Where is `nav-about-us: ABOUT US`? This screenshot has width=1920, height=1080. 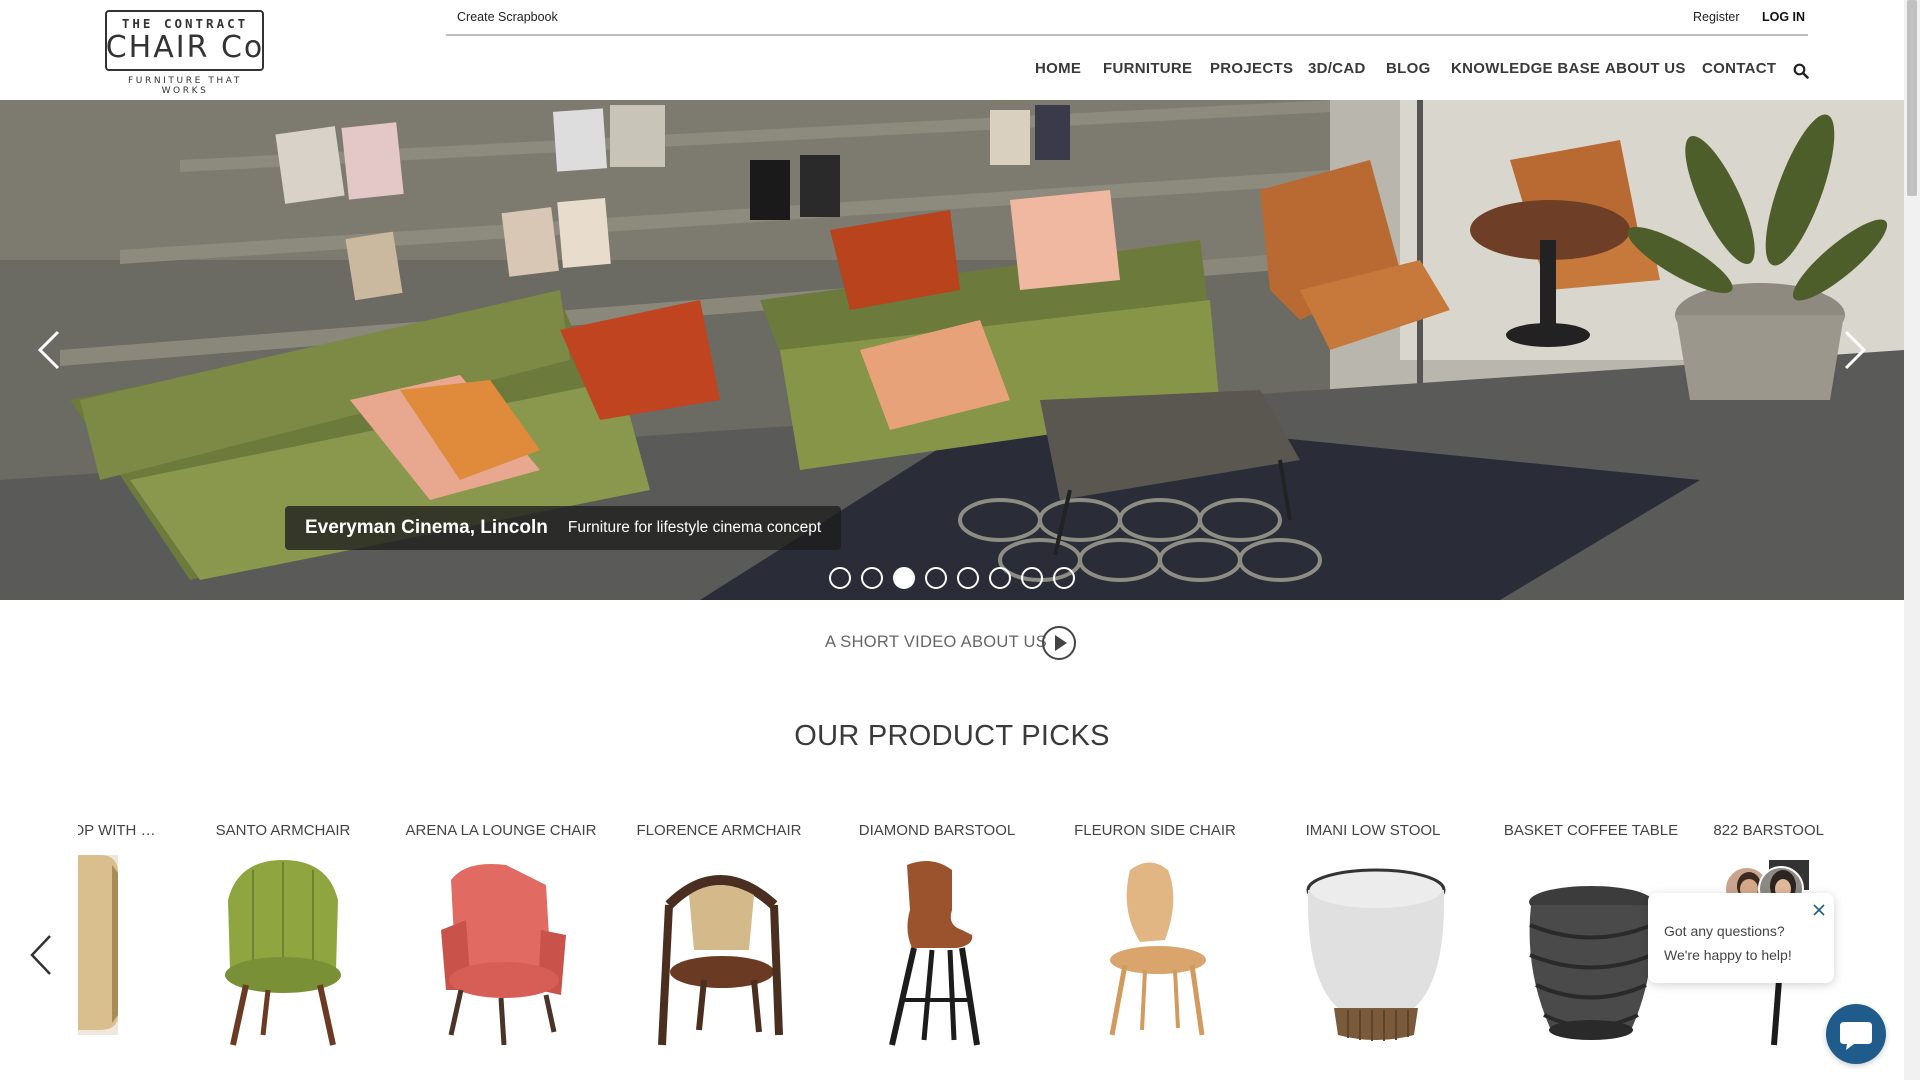
nav-about-us: ABOUT US is located at coordinates (1645, 68).